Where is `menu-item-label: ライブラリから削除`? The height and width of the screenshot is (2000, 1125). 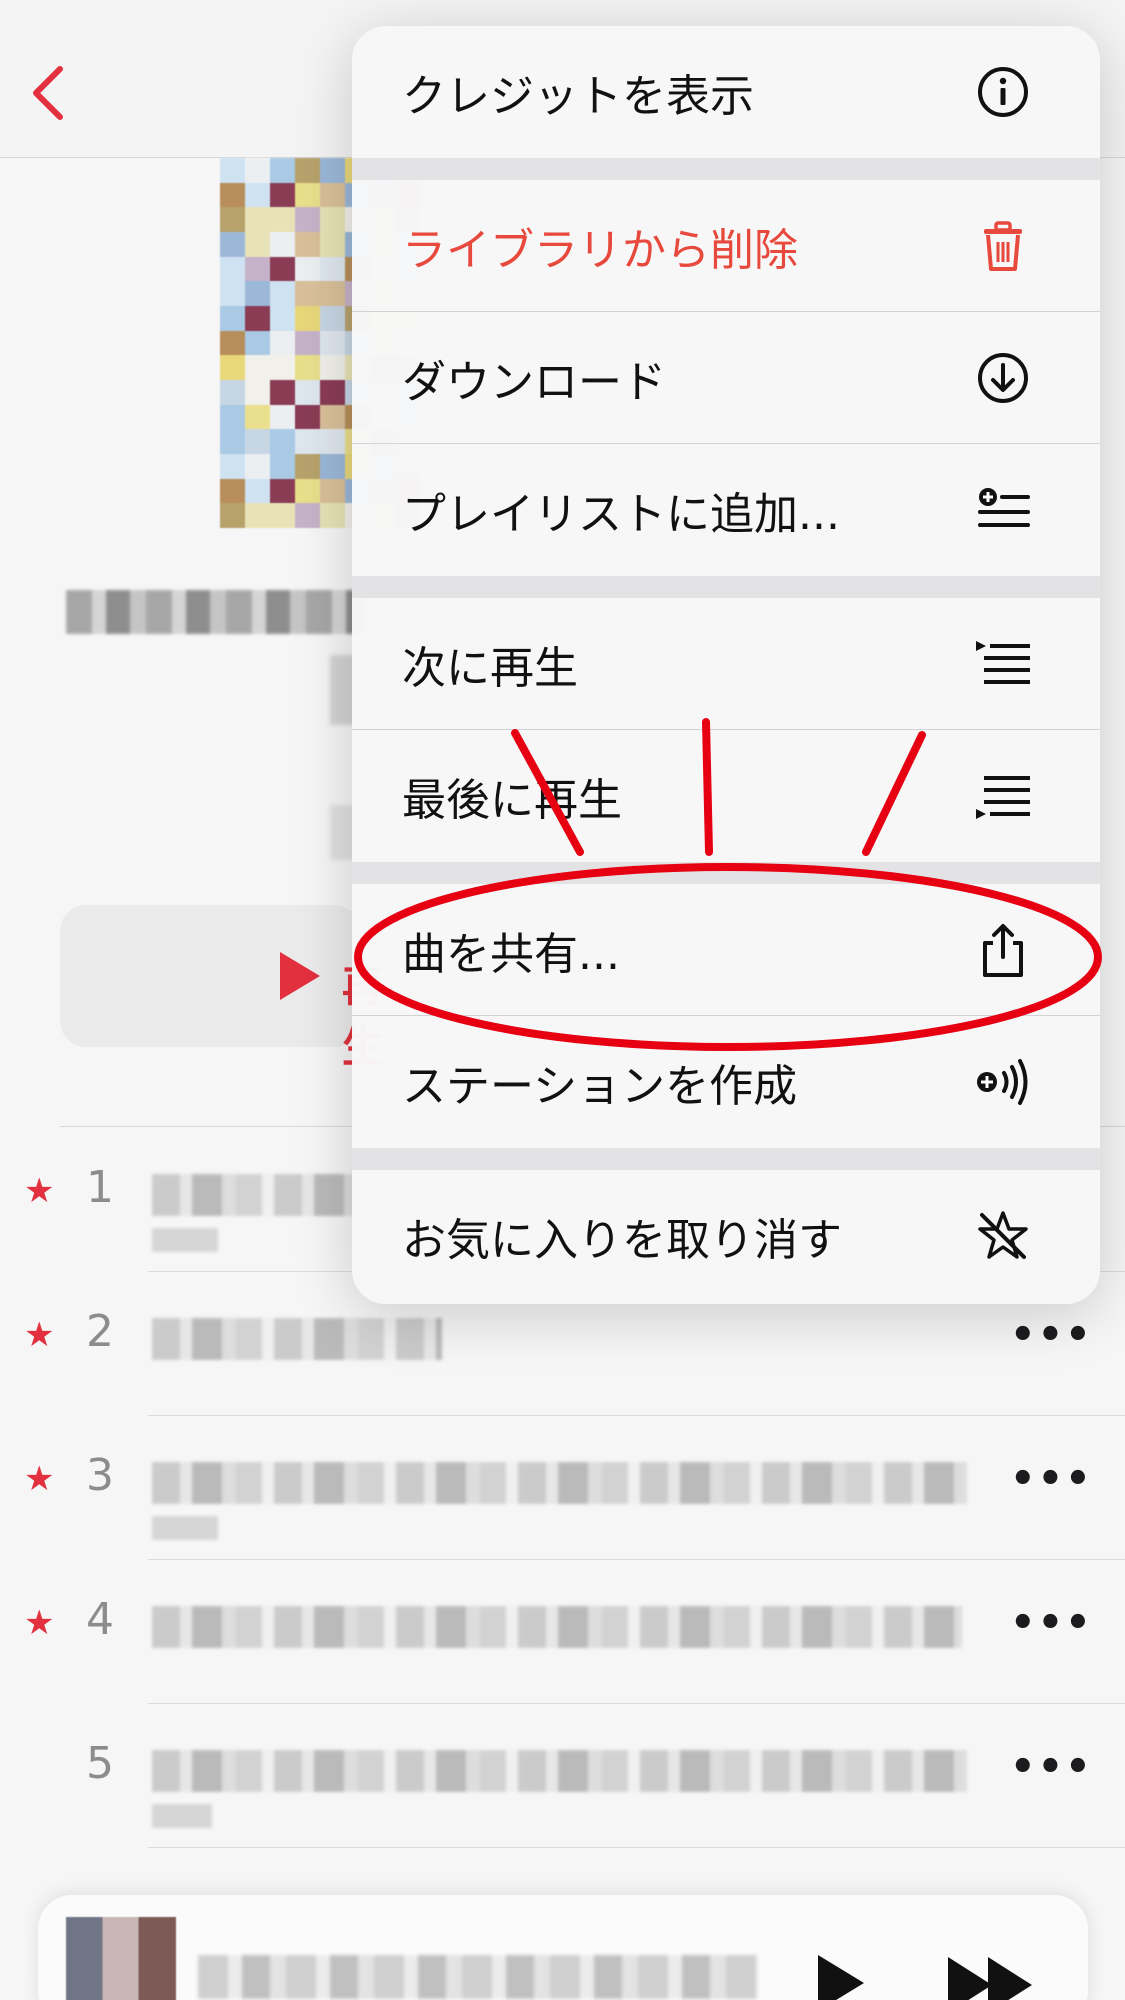 menu-item-label: ライブラリから削除 is located at coordinates (600, 250).